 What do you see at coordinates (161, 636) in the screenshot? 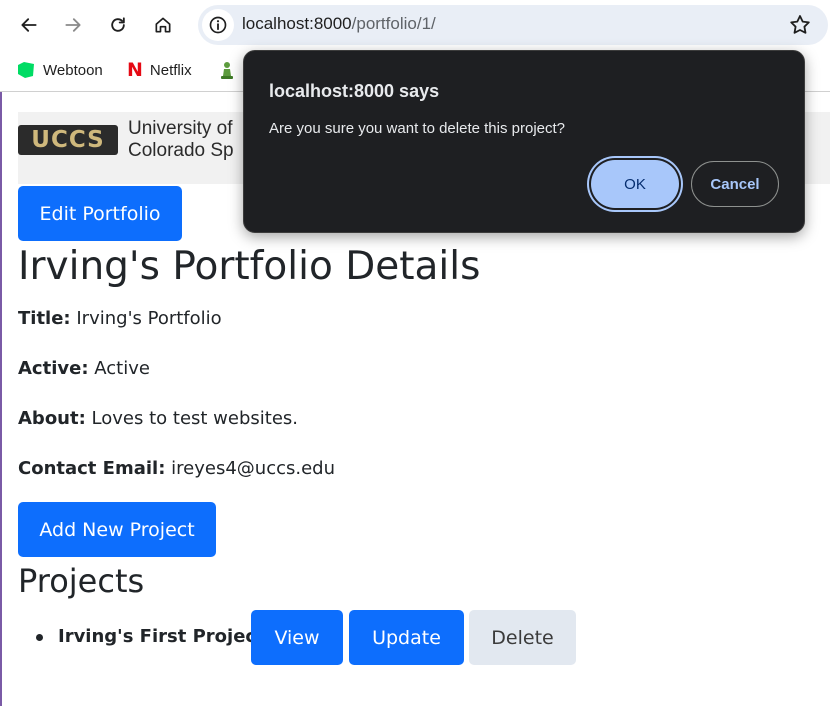
I see `project-name: Irving's First Project` at bounding box center [161, 636].